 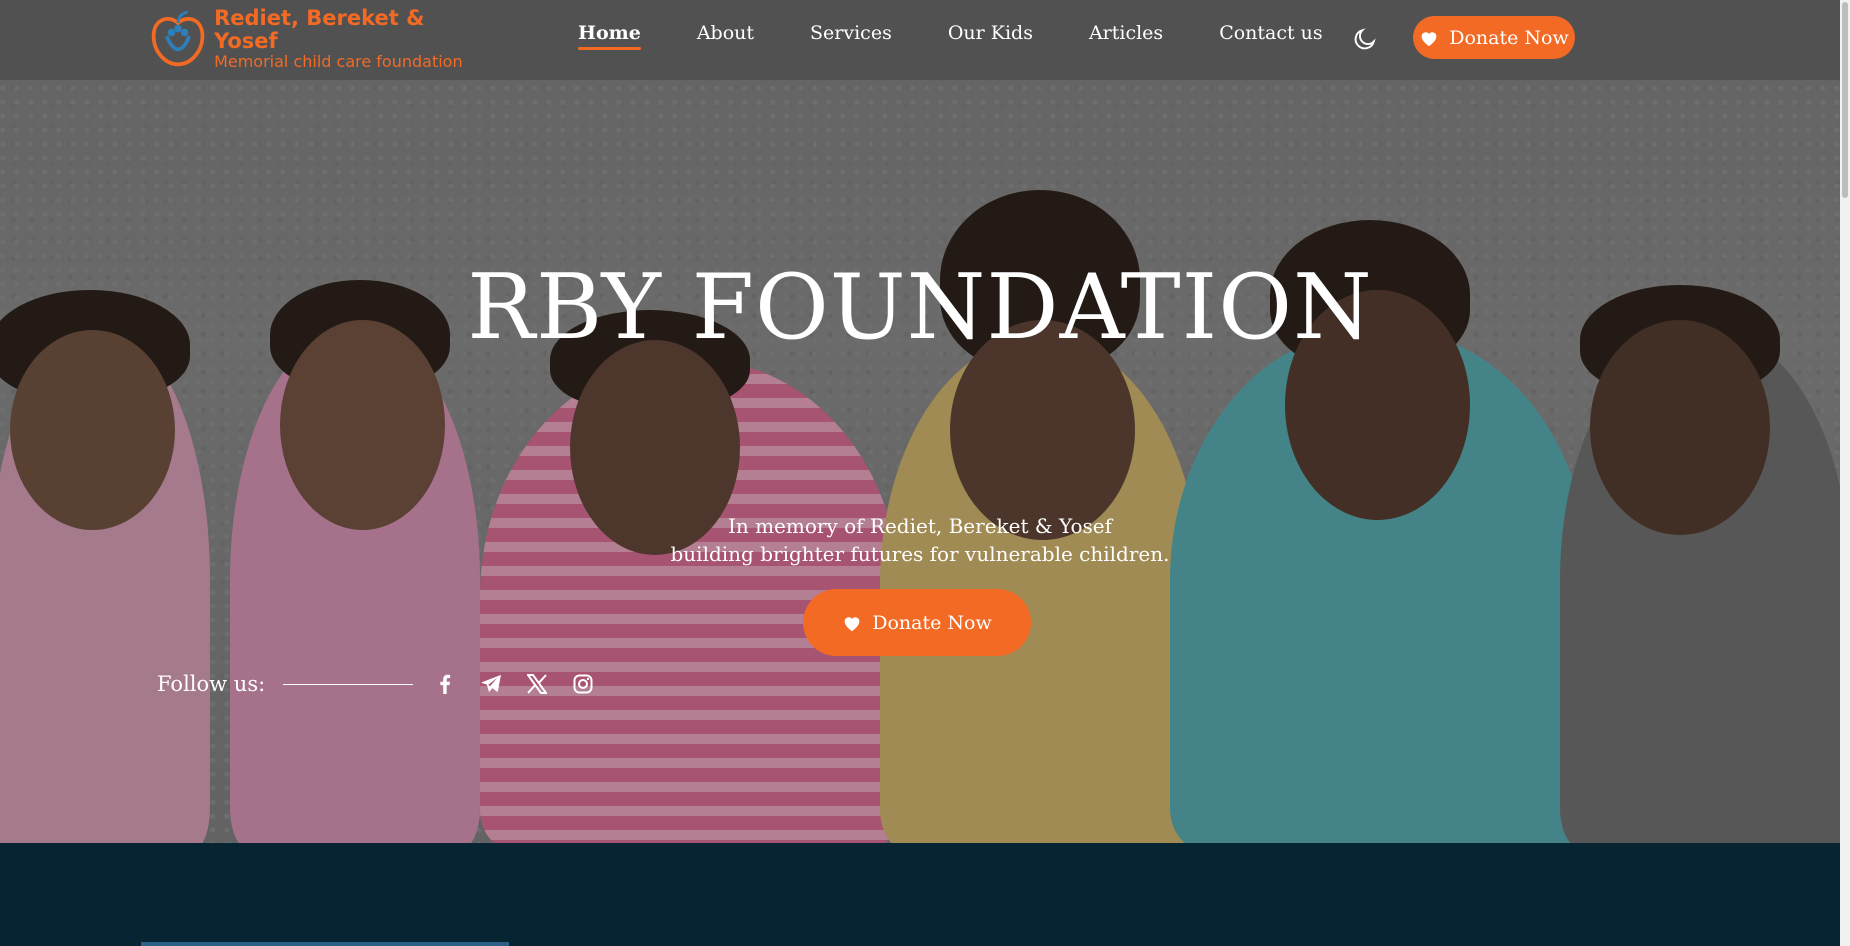 I want to click on nav-home: Home, so click(x=609, y=36).